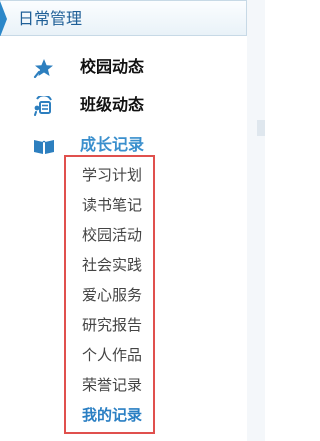 This screenshot has width=320, height=441. What do you see at coordinates (112, 355) in the screenshot?
I see `submenu-item-personal-works: 个人作品` at bounding box center [112, 355].